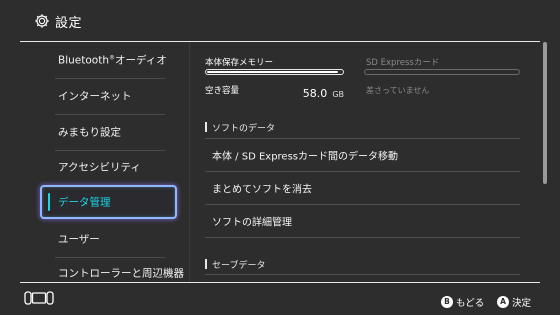  Describe the element at coordinates (252, 223) in the screenshot. I see `menu-item-label: ソフトの詳細管理` at that location.